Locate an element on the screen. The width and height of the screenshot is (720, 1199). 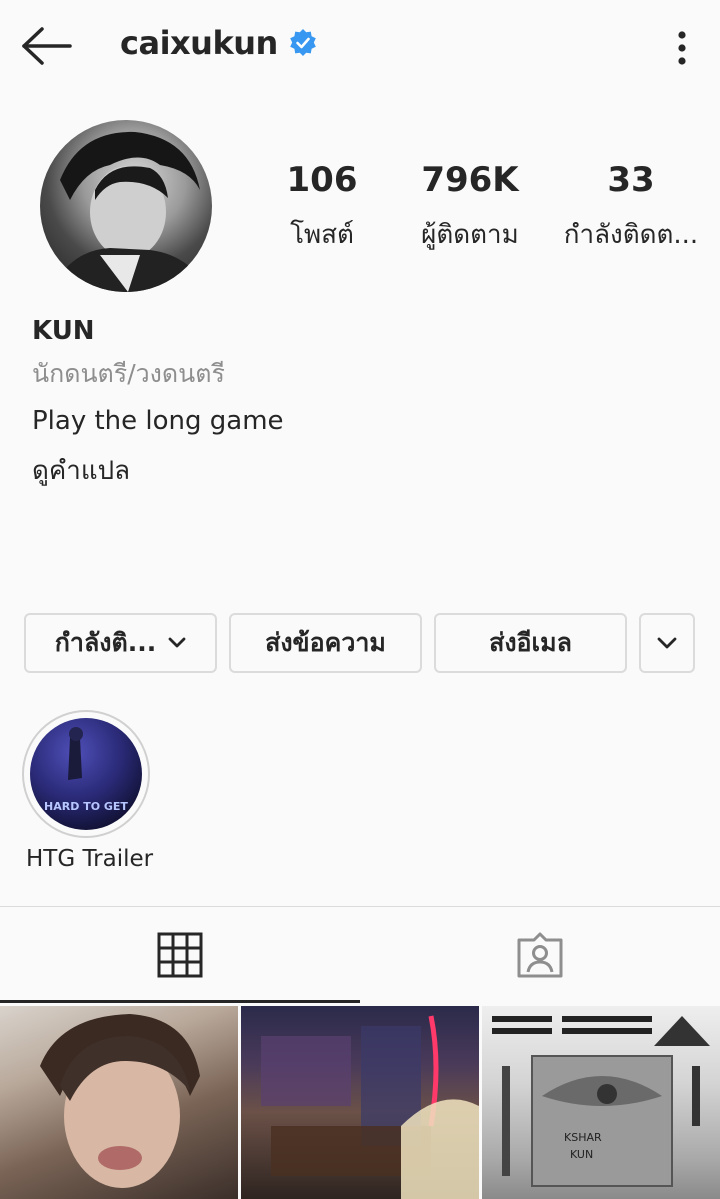
posts-label: โพสต์ is located at coordinates (322, 235).